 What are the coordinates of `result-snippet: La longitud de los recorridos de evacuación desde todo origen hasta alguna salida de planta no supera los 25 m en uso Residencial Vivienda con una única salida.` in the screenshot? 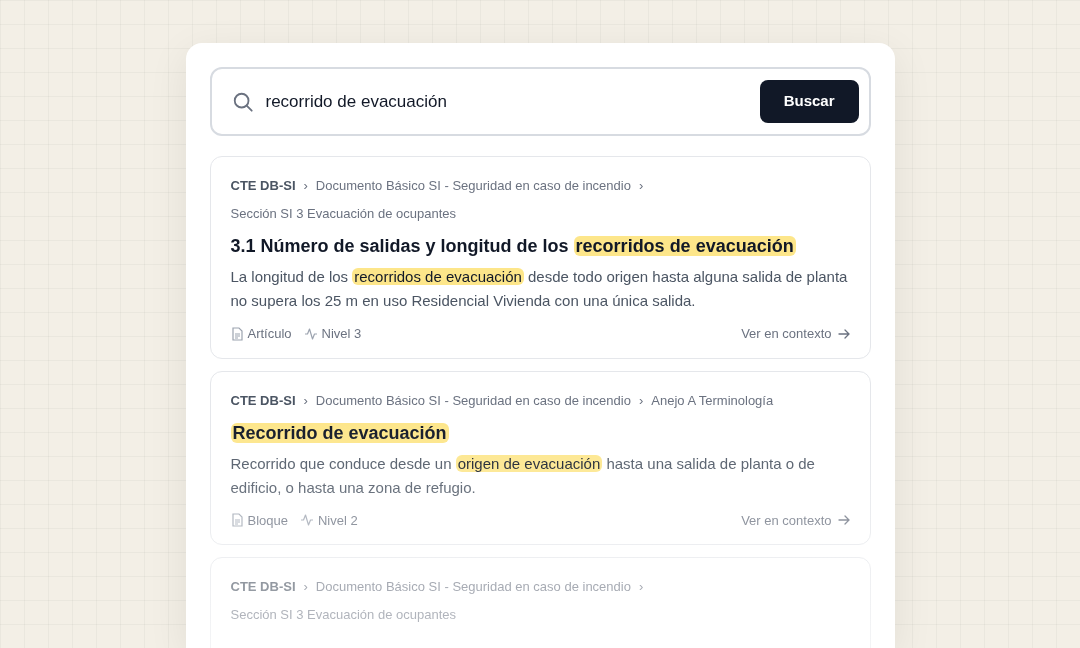 It's located at (539, 289).